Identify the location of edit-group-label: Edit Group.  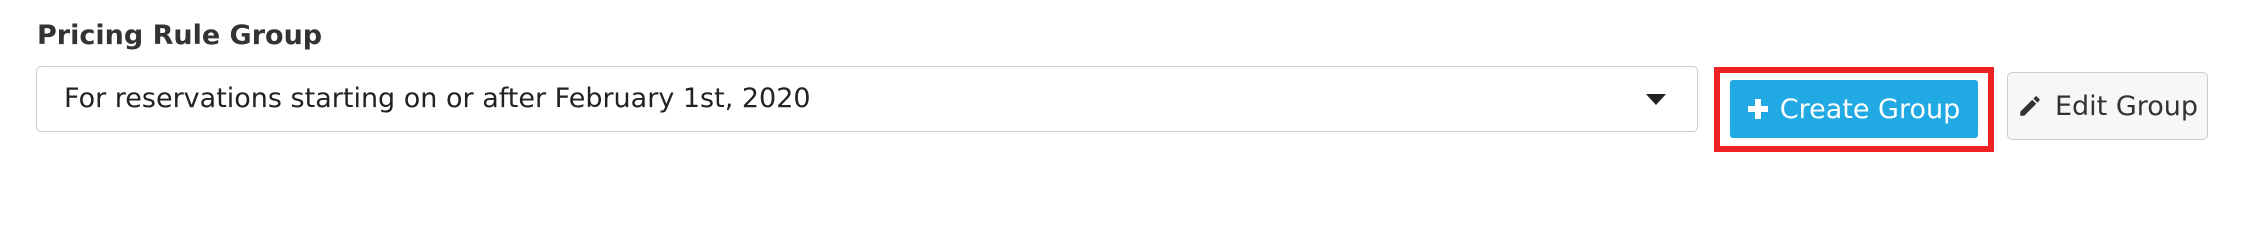
(2126, 106).